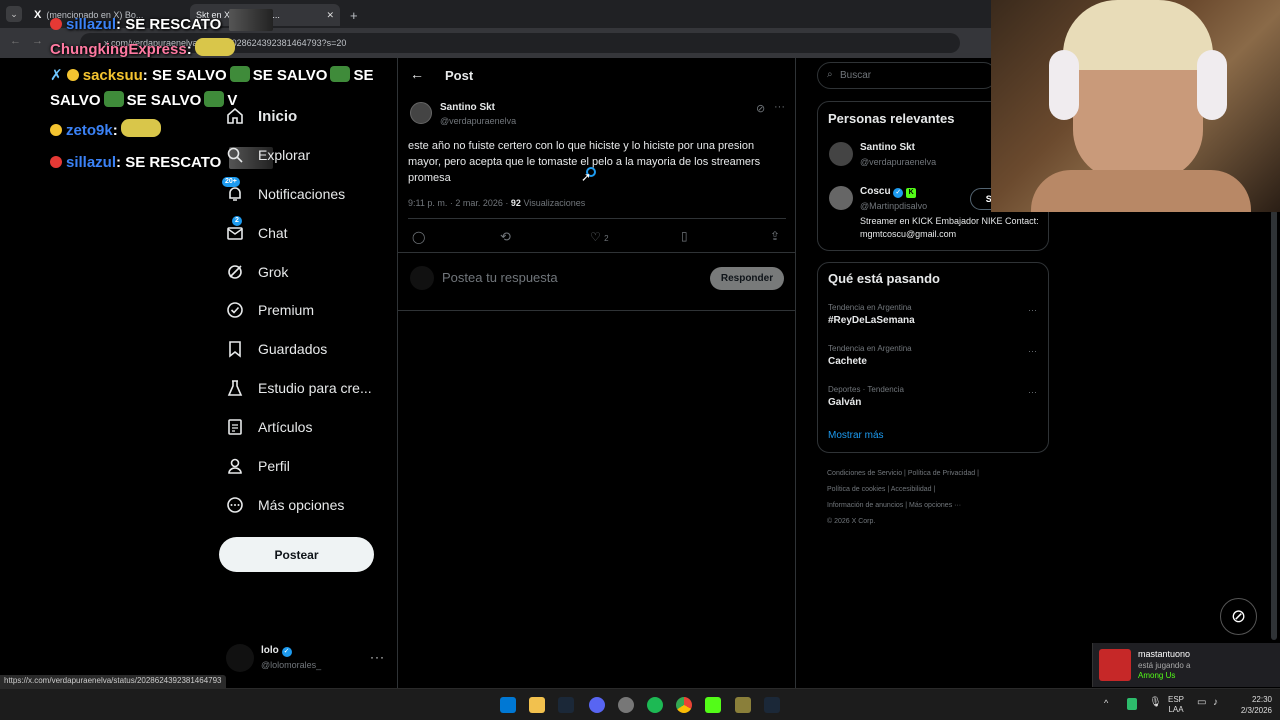 The image size is (1280, 720). I want to click on trend-name: #ReyDeLaSemana, so click(871, 320).